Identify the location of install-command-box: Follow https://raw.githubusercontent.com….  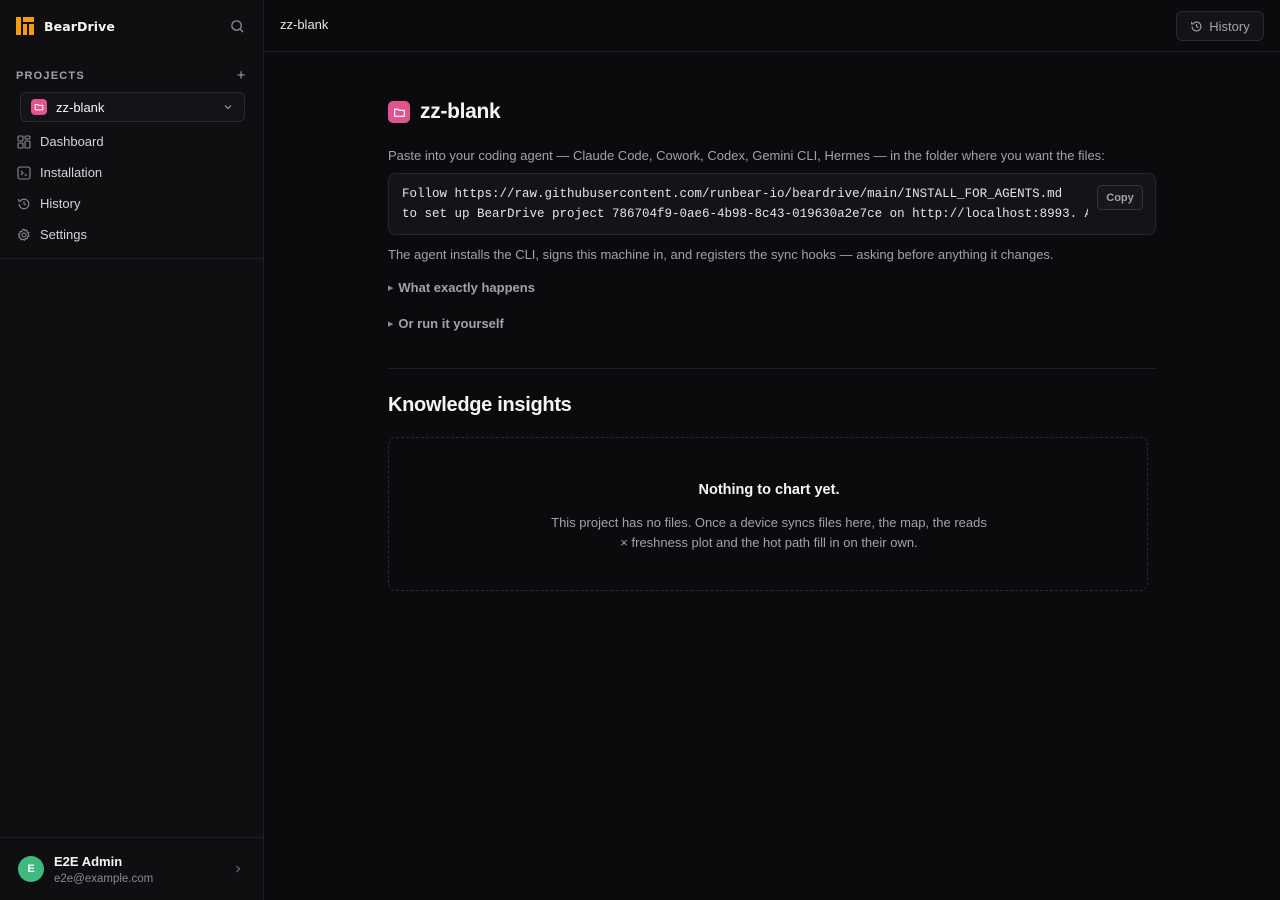
(772, 204).